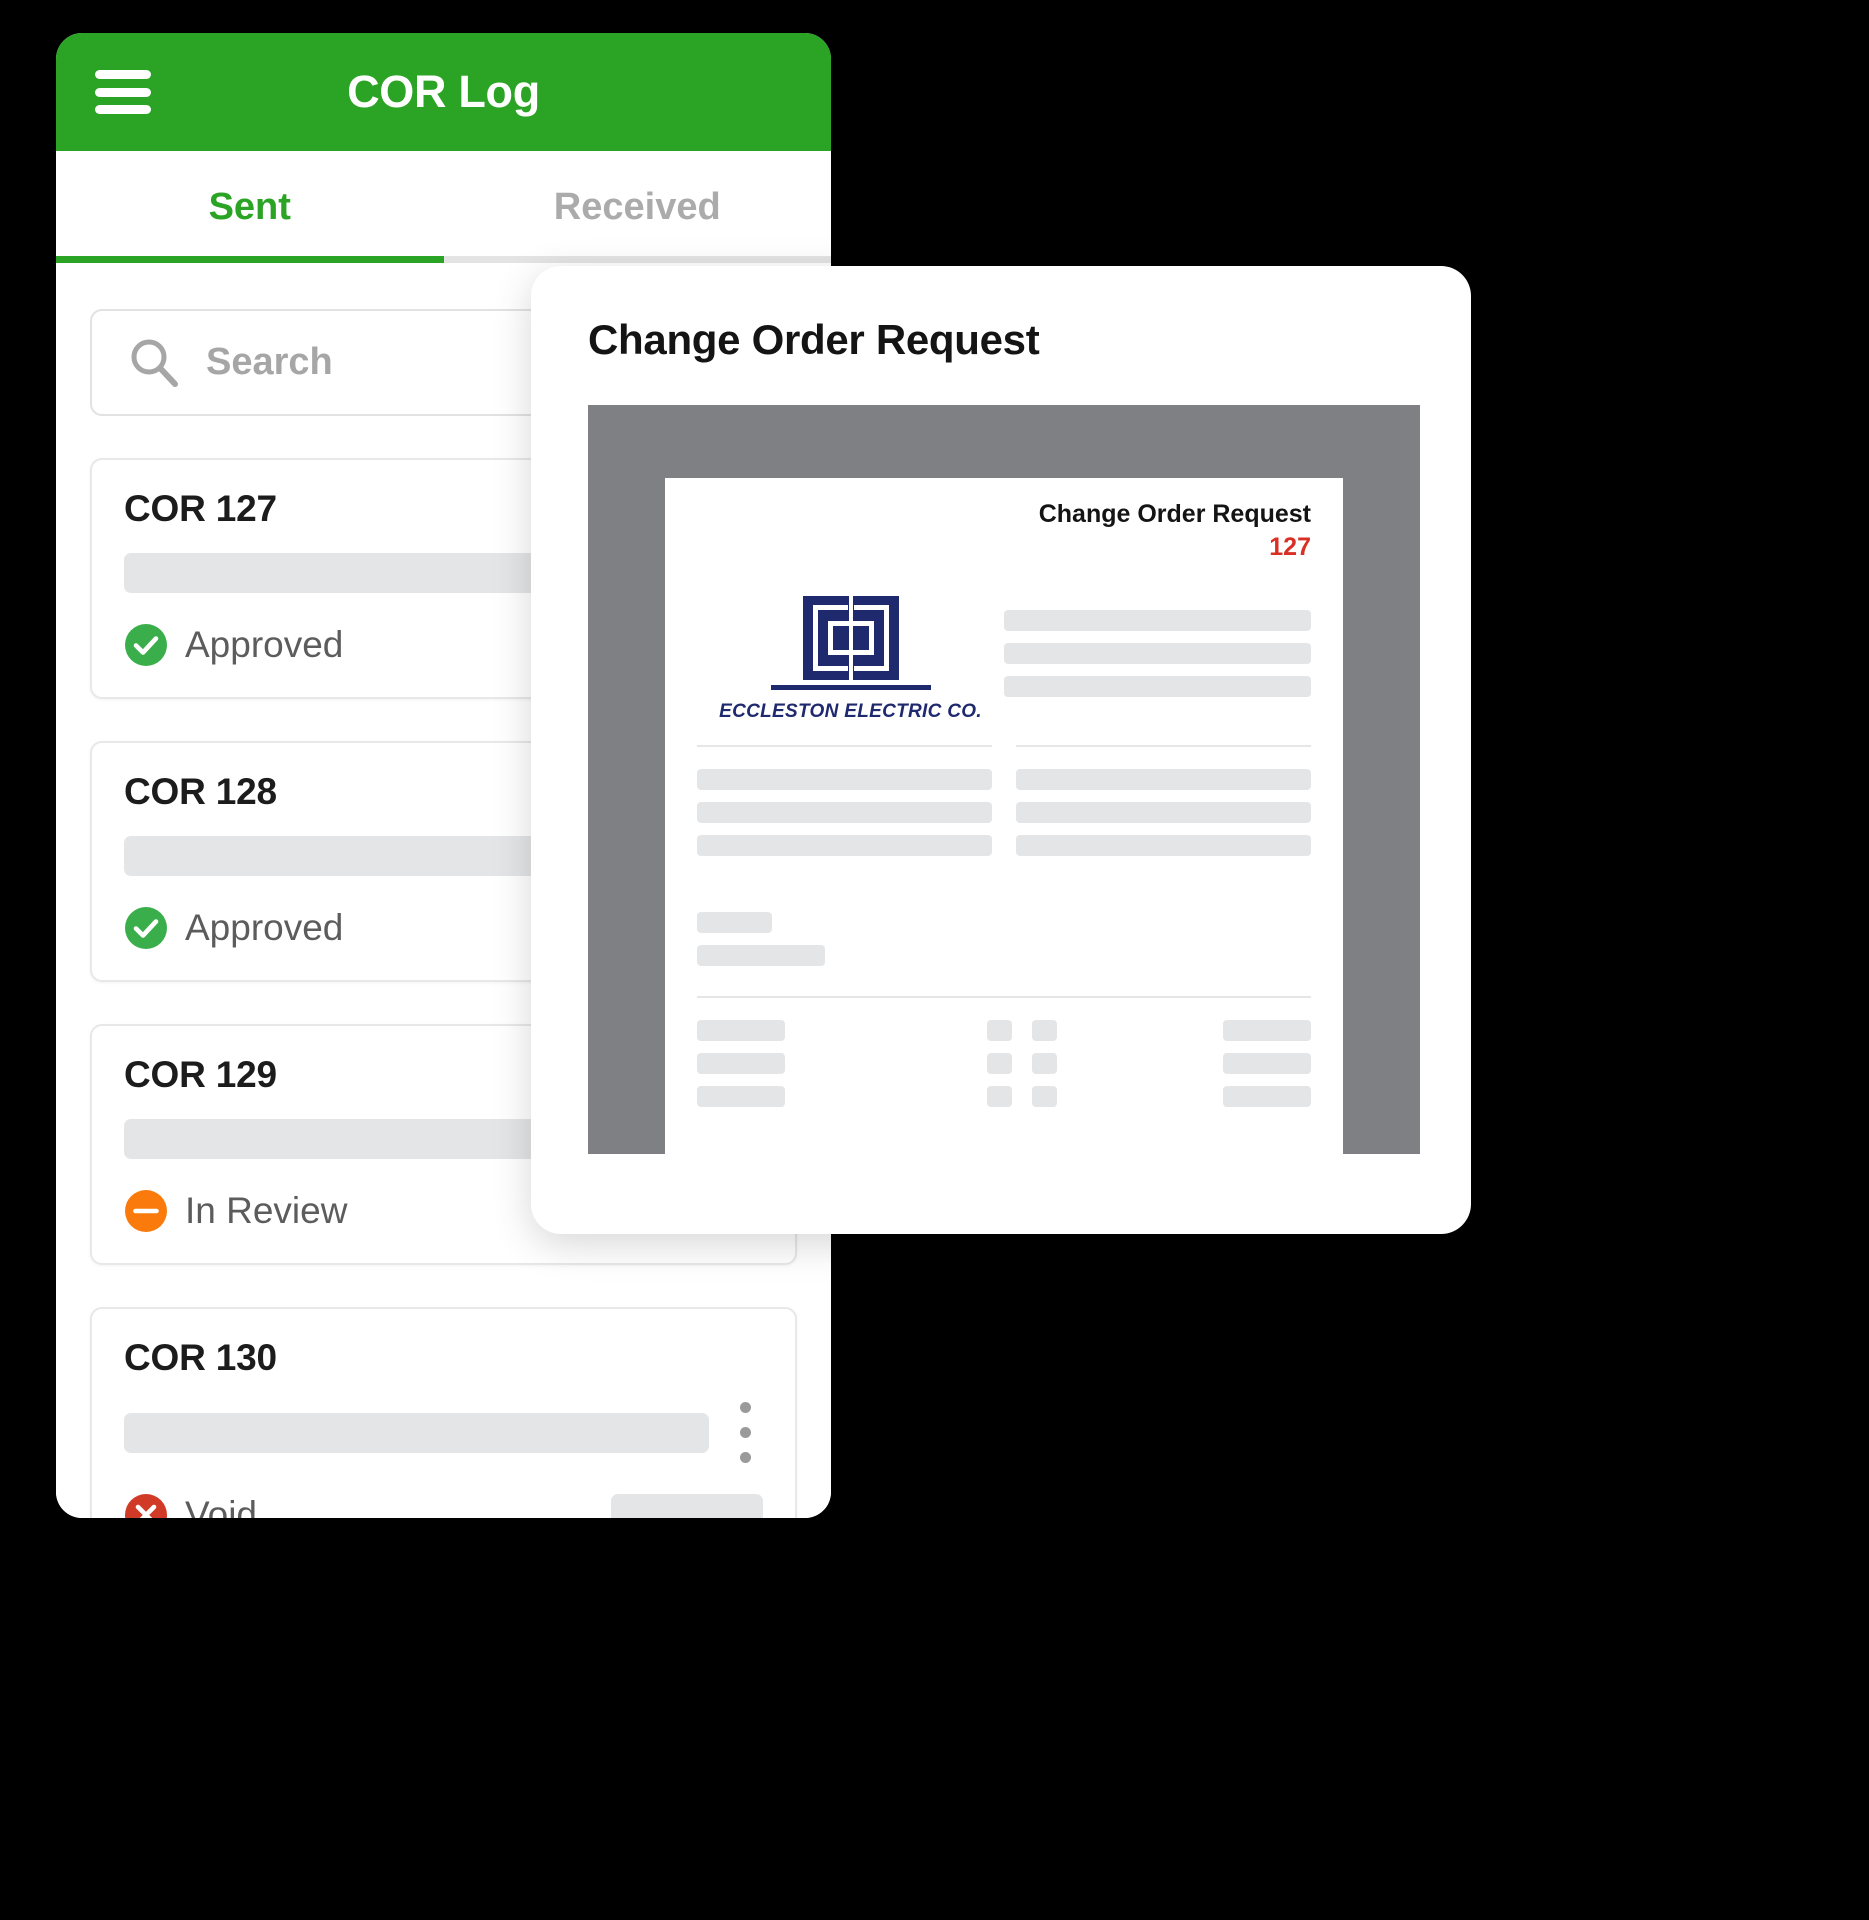  I want to click on company-logo: ECCLESTON ELECTRIC CO., so click(850, 659).